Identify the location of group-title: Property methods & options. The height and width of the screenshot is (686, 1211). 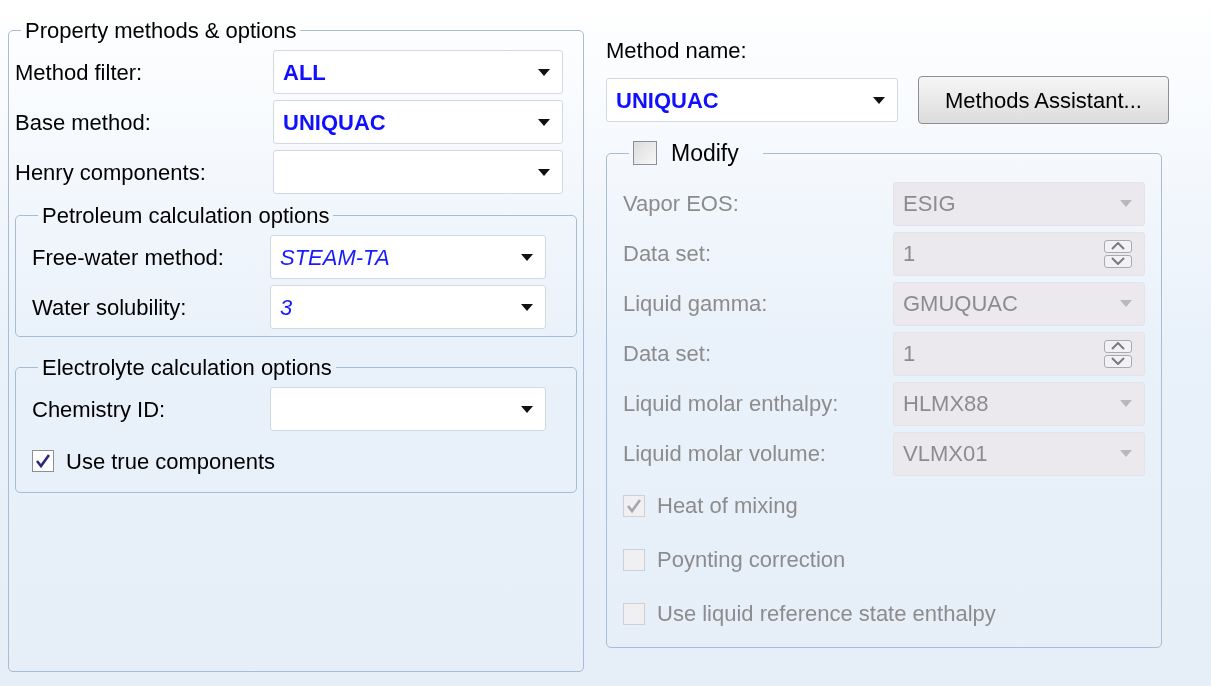
(161, 31).